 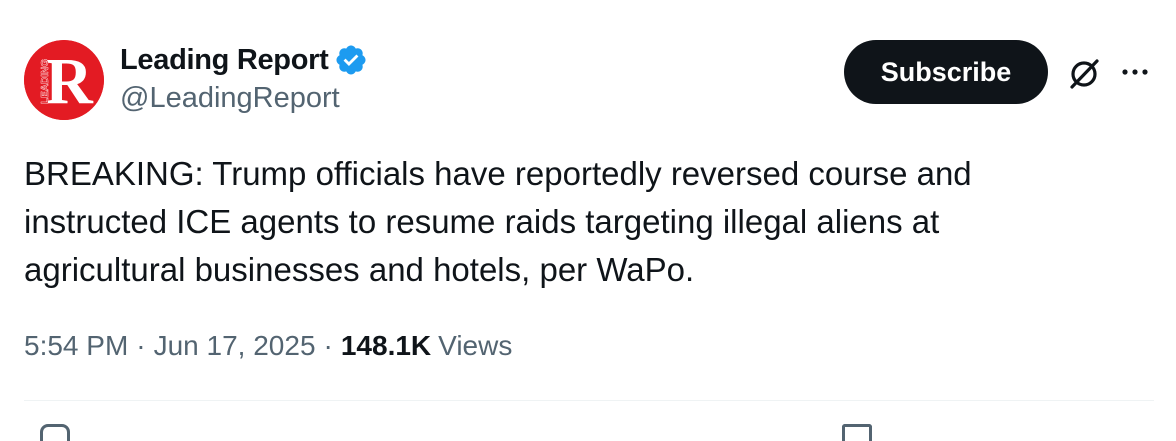 What do you see at coordinates (55, 432) in the screenshot?
I see `reply-icon` at bounding box center [55, 432].